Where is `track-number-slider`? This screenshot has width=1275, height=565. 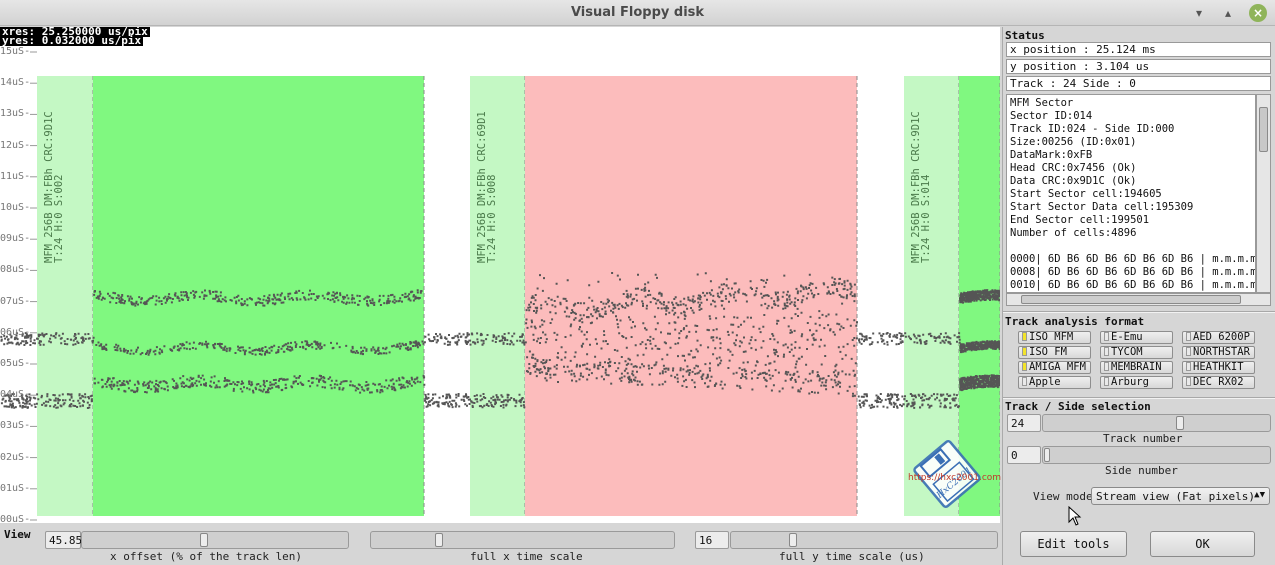
track-number-slider is located at coordinates (1156, 423).